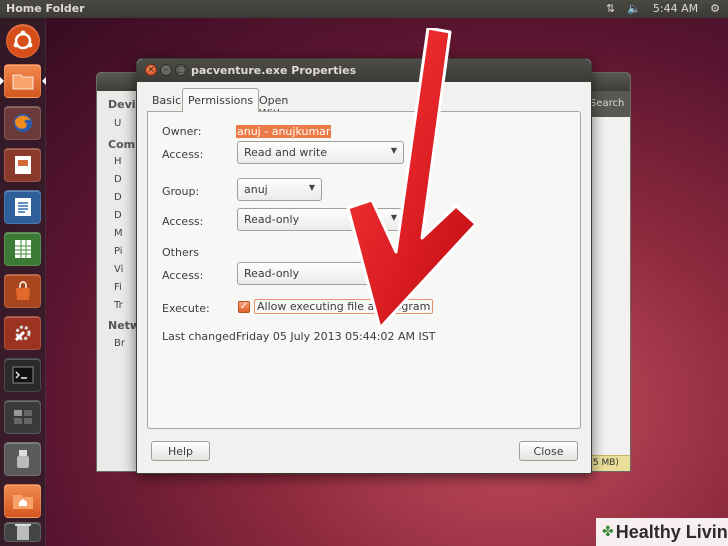 The width and height of the screenshot is (728, 546). I want to click on launcher-impress, so click(22, 165).